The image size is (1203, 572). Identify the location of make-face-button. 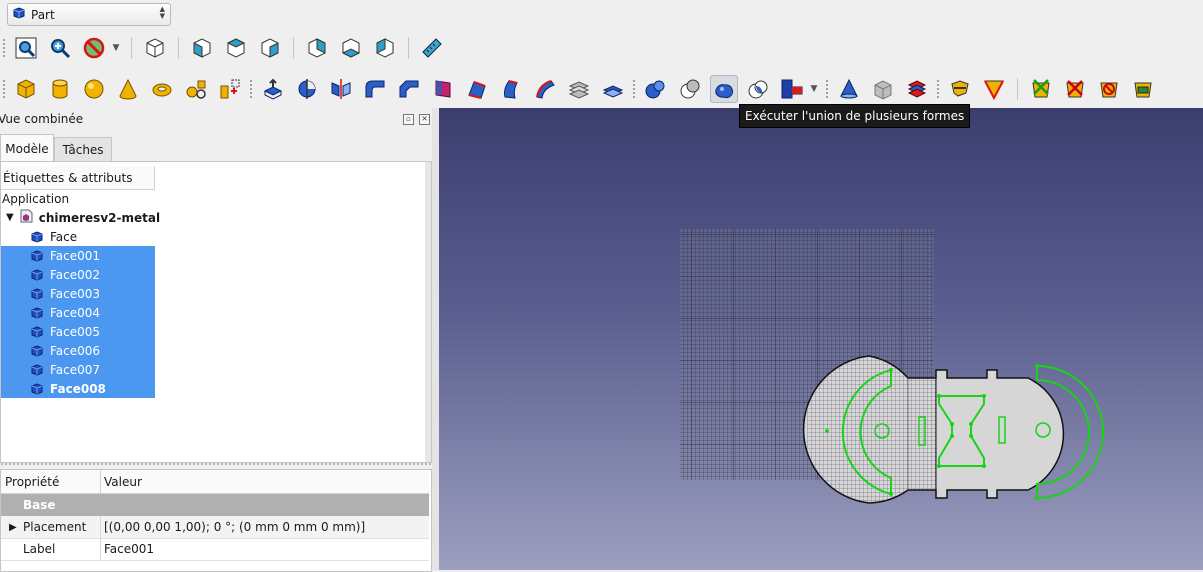
(443, 89).